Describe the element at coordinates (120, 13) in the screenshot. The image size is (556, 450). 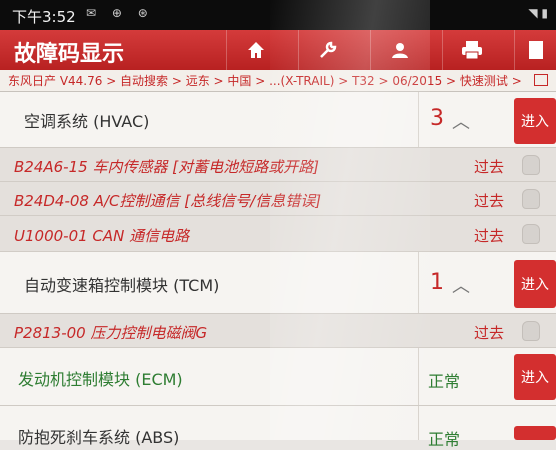
I see `notification-icons: ✉ ⊕ ⊛` at that location.